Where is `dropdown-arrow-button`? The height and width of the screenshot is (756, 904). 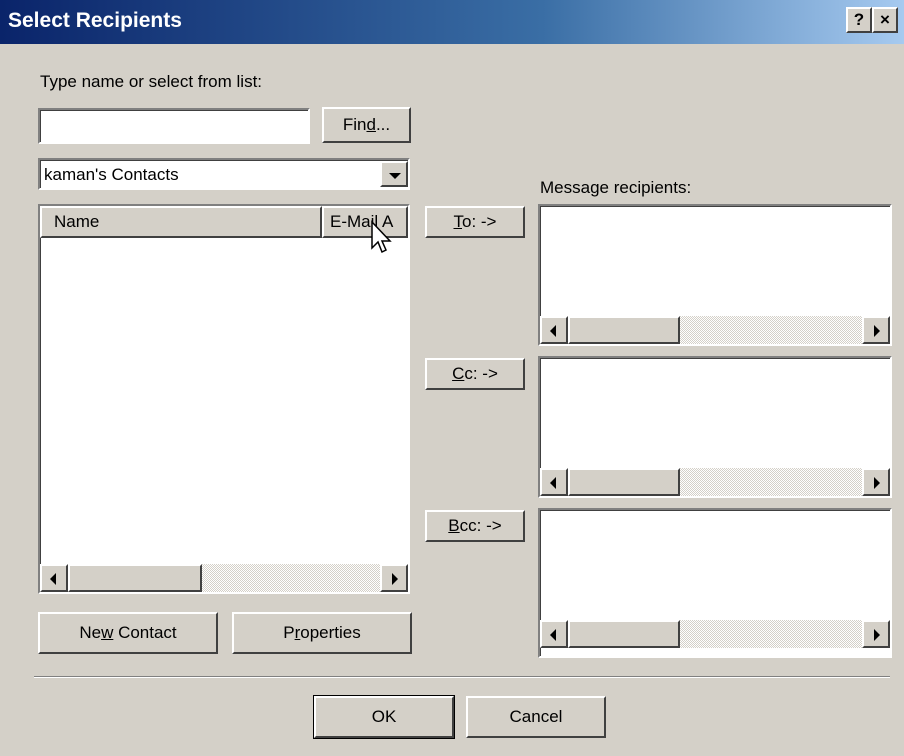 dropdown-arrow-button is located at coordinates (394, 174).